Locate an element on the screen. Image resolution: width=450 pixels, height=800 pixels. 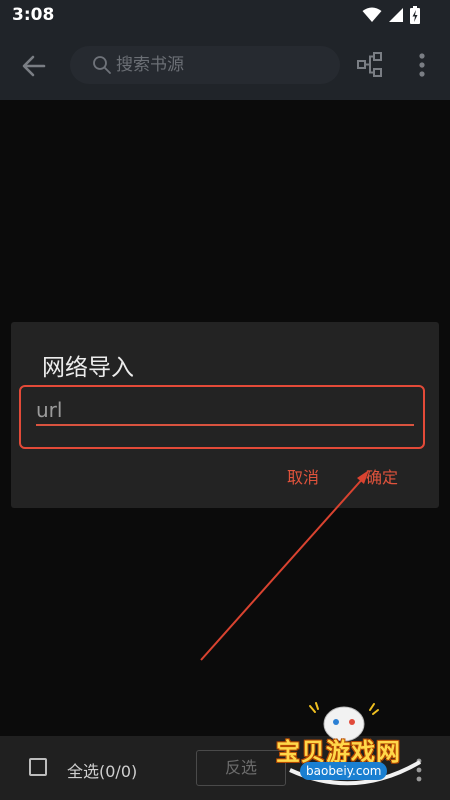
watermark-logo: 宝贝游戏网 baobeiy.com is located at coordinates (355, 747).